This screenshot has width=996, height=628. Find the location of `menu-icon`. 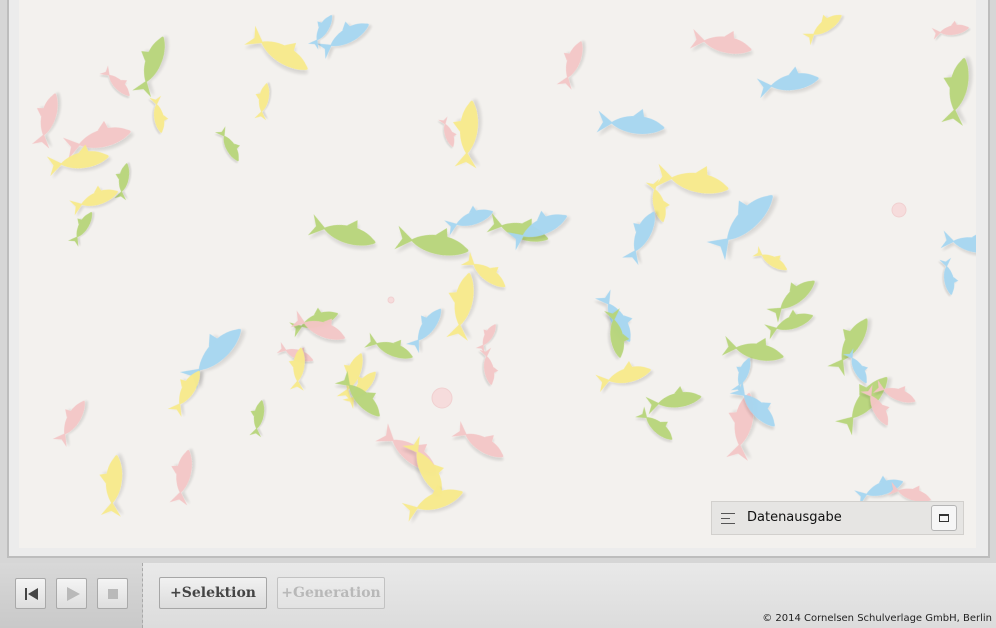

menu-icon is located at coordinates (728, 519).